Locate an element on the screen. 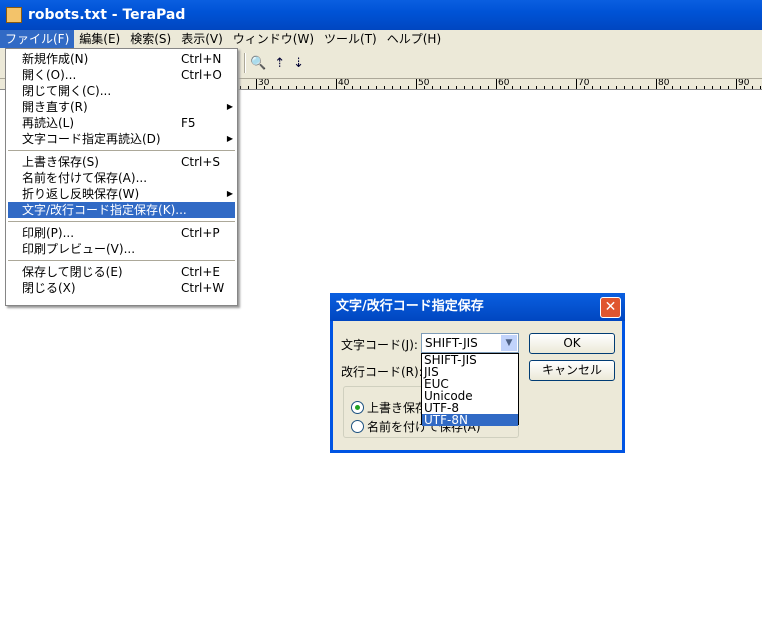 This screenshot has width=762, height=617. menu-item-label: 新規作成(N) is located at coordinates (55, 59).